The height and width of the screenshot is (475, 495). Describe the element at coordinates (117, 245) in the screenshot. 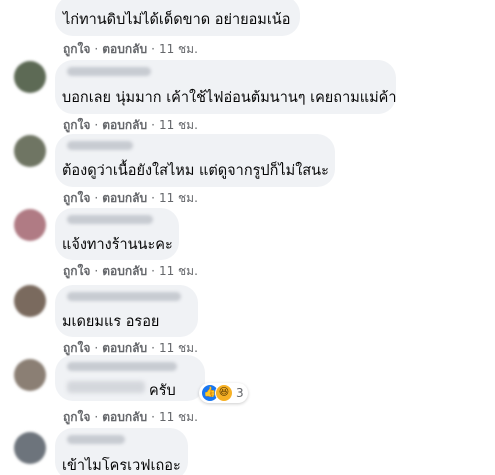

I see `comment-text: แจ้งทางร้านนะคะ` at that location.